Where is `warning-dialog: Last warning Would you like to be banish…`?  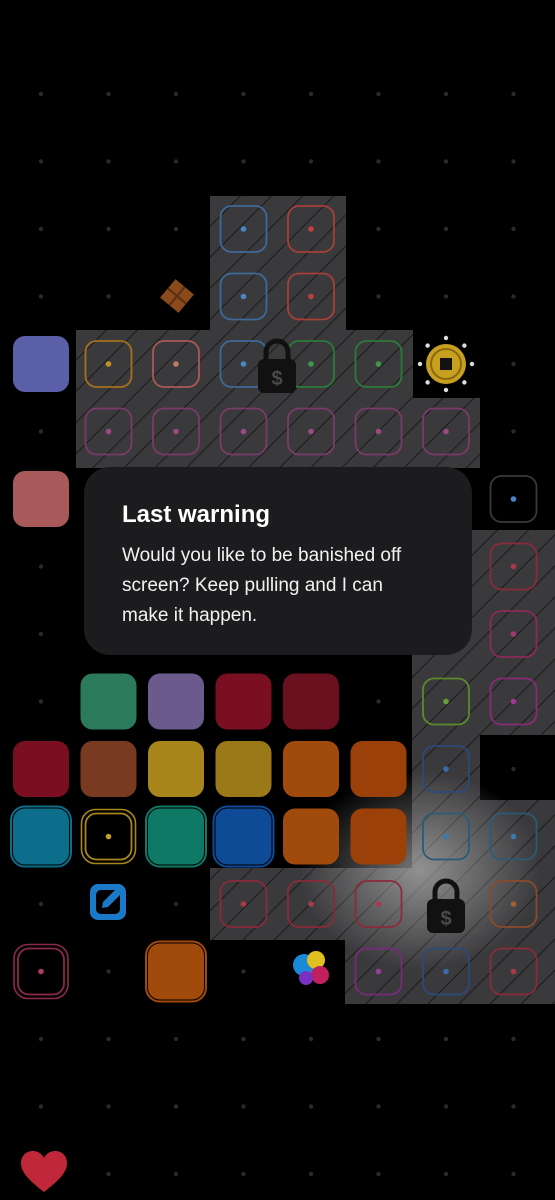 warning-dialog: Last warning Would you like to be banish… is located at coordinates (278, 561).